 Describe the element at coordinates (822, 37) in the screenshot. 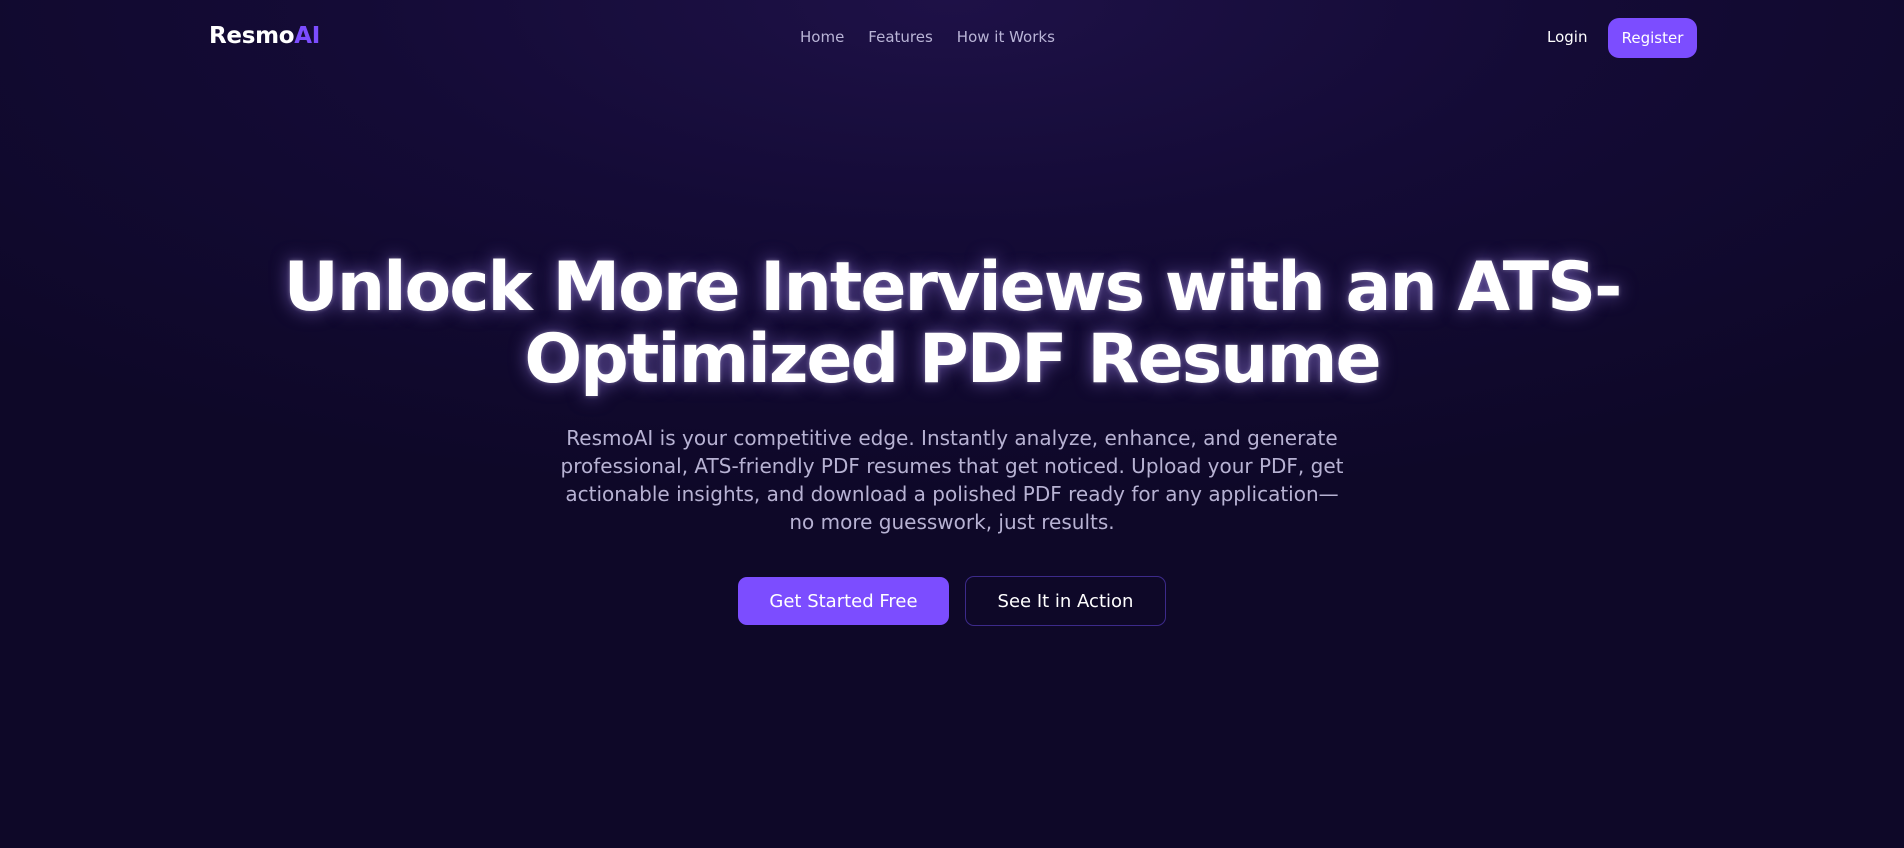

I see `nav-link-home: Home` at that location.